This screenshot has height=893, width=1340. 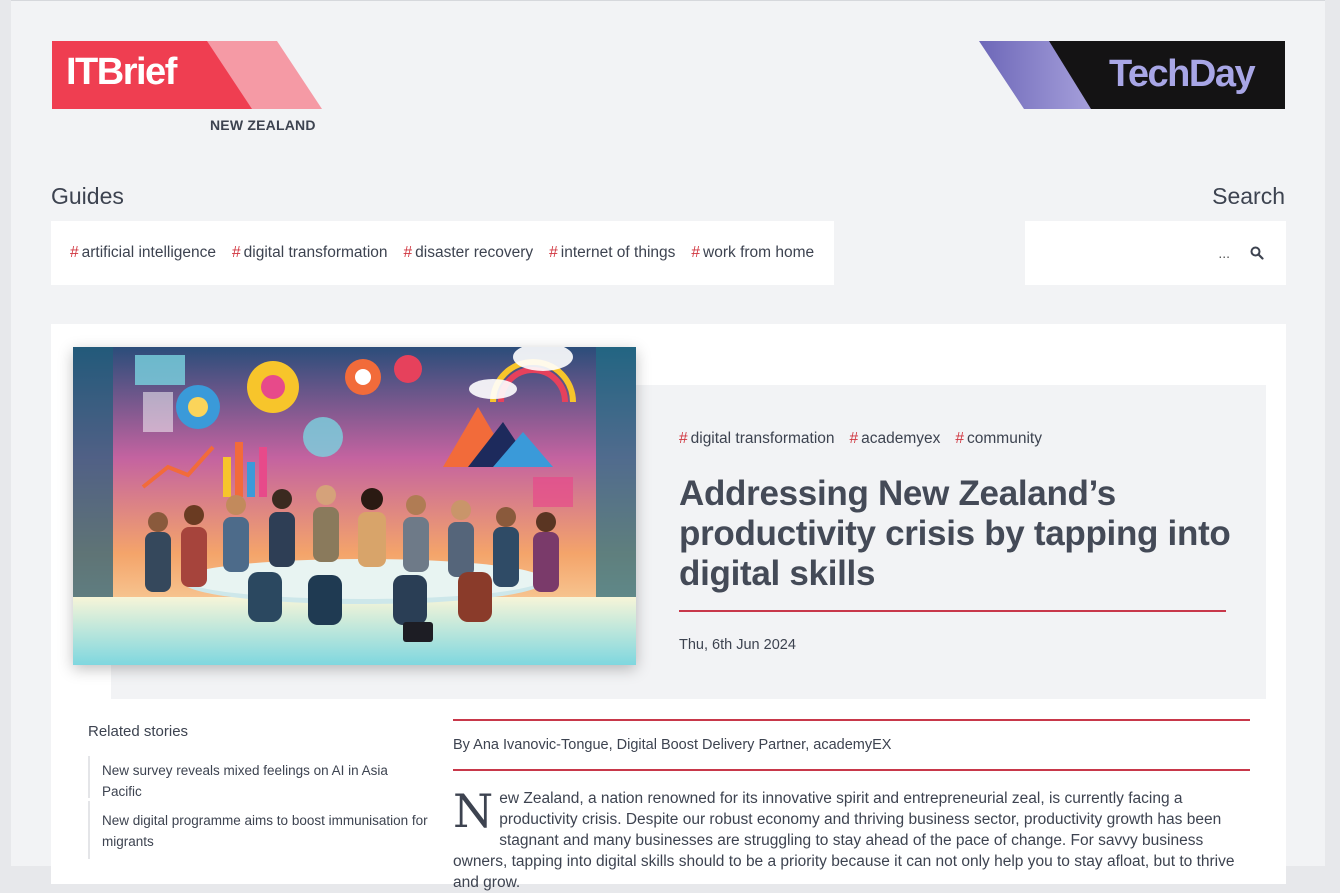 What do you see at coordinates (469, 253) in the screenshot?
I see `guide-tag: # disaster recovery` at bounding box center [469, 253].